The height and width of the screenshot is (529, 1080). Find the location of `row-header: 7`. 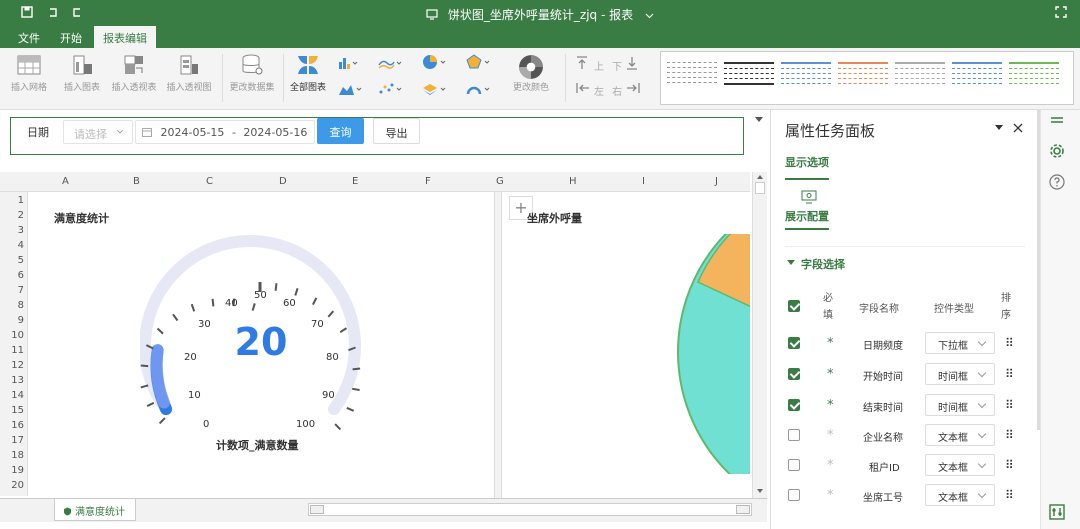

row-header: 7 is located at coordinates (12, 290).